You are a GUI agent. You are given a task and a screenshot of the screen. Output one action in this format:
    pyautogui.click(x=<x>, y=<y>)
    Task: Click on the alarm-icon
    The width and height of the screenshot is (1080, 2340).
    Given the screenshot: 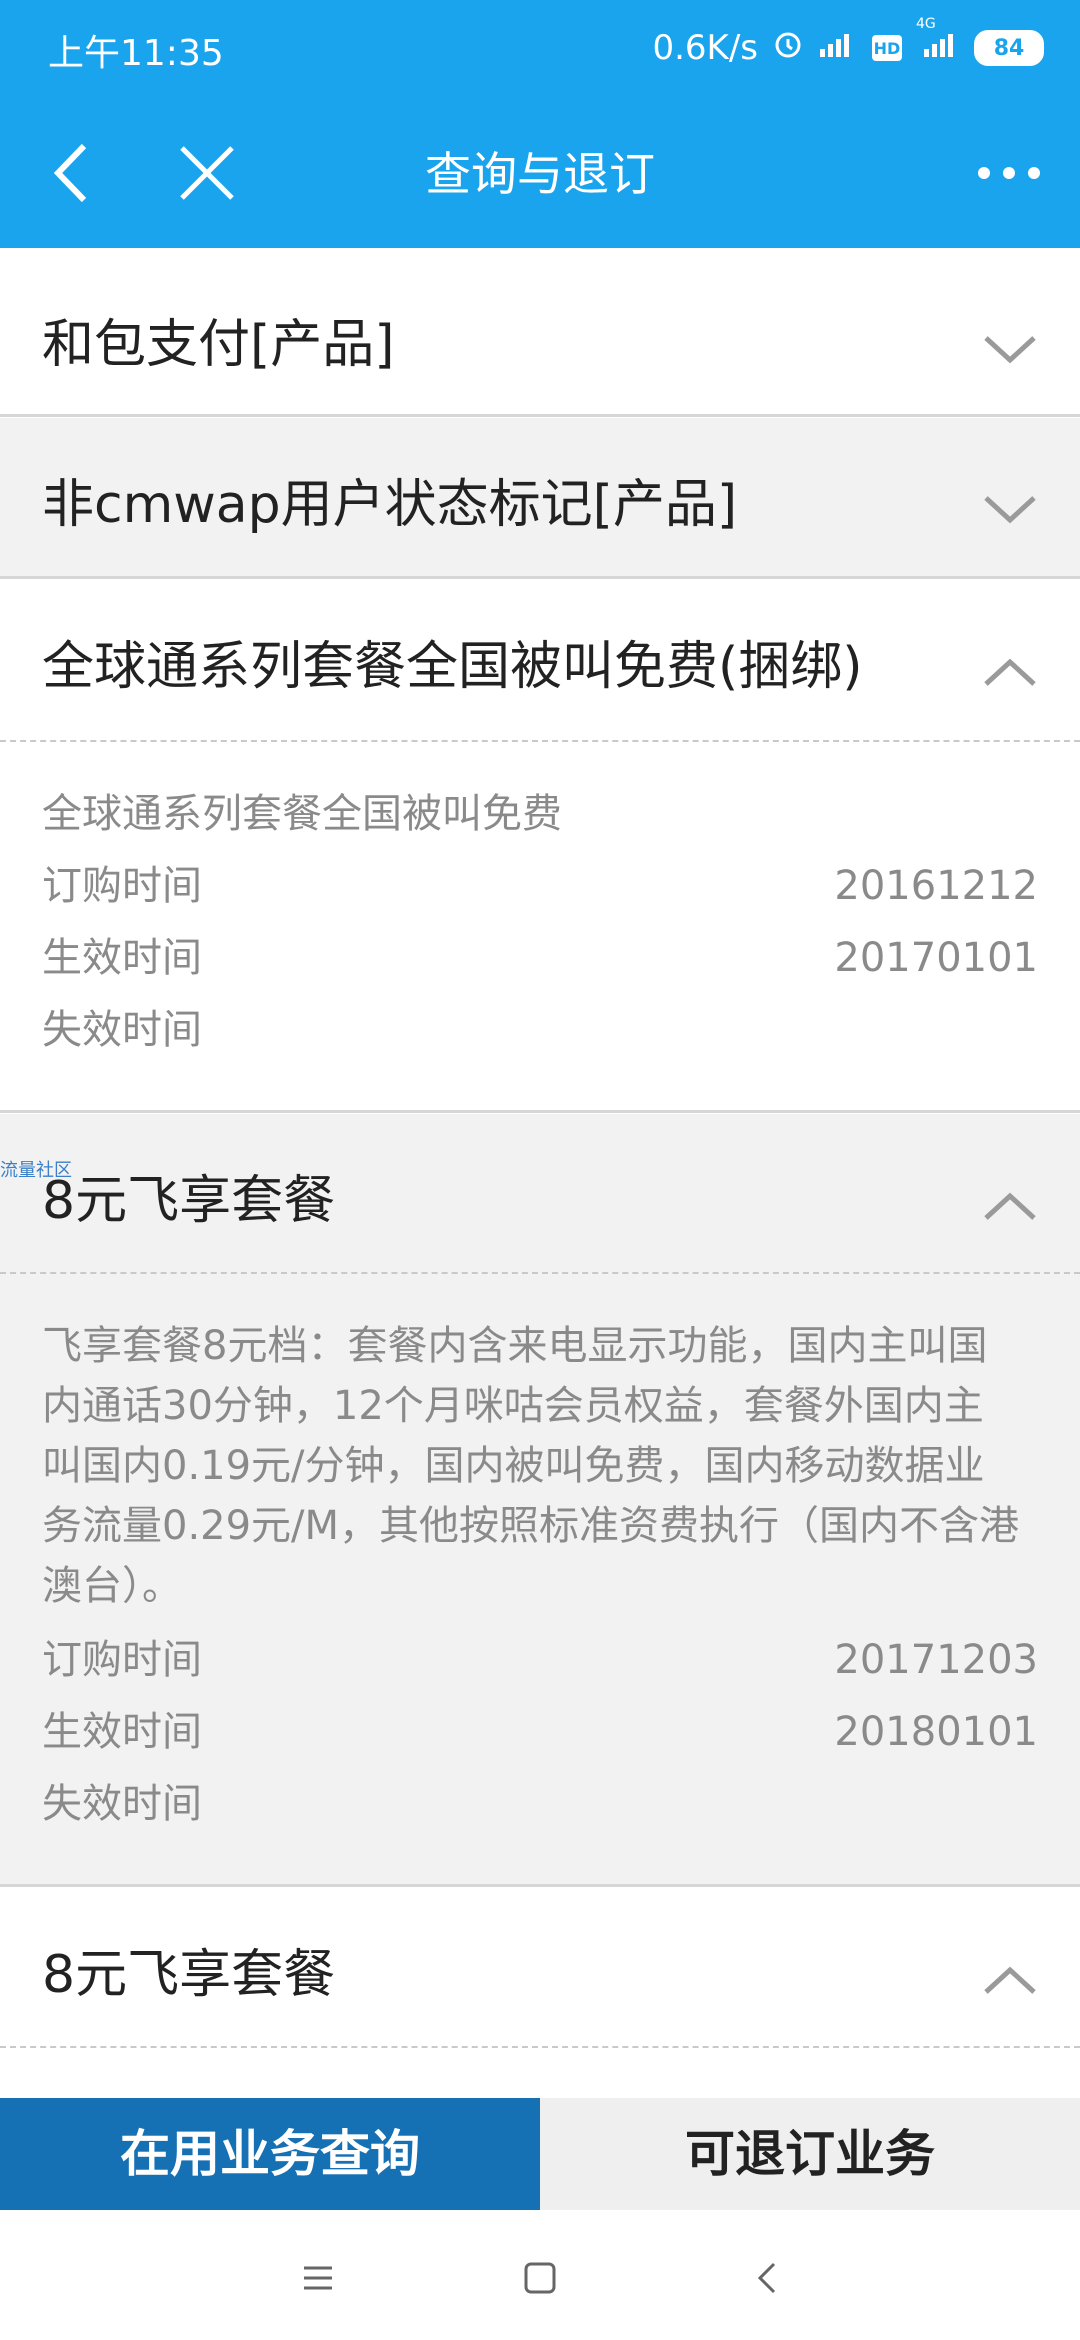 What is the action you would take?
    pyautogui.click(x=788, y=48)
    